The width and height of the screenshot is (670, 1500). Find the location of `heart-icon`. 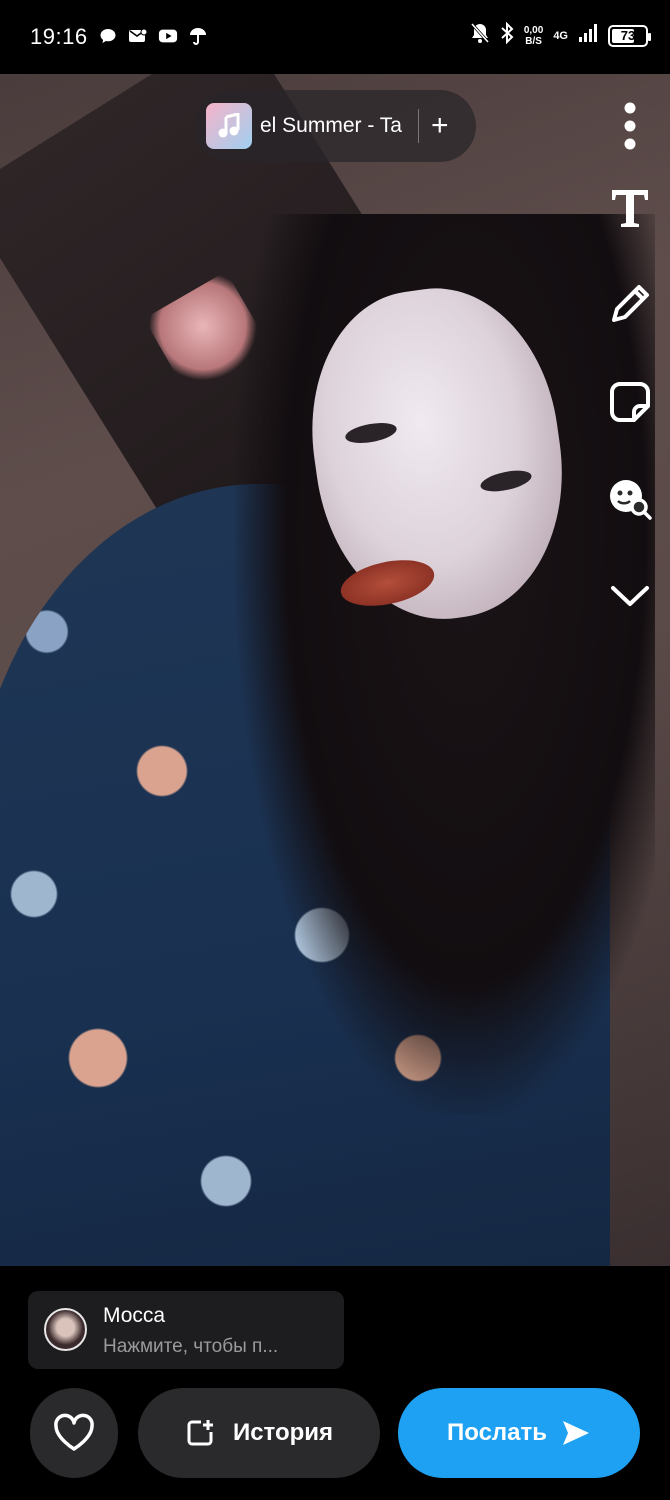

heart-icon is located at coordinates (74, 1432).